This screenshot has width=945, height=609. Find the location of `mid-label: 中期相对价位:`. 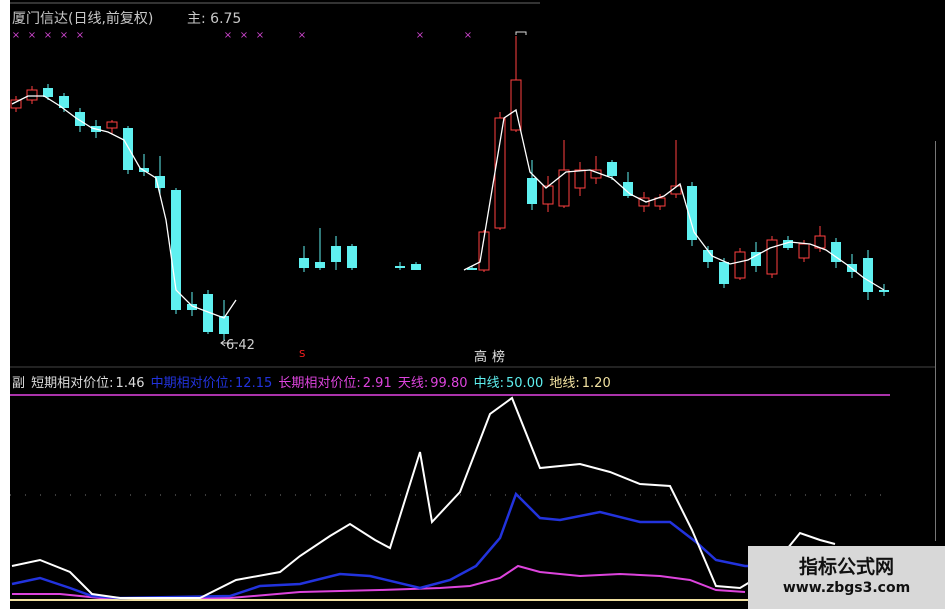

mid-label: 中期相对价位: is located at coordinates (192, 383).